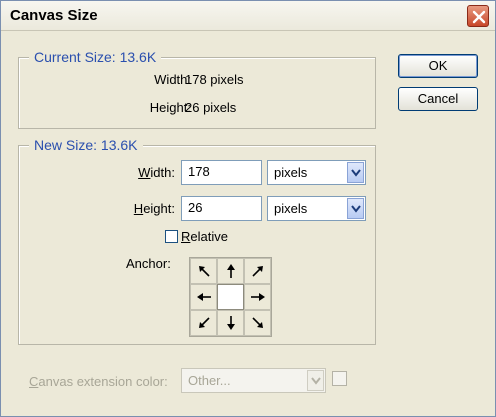 The height and width of the screenshot is (417, 496). Describe the element at coordinates (316, 208) in the screenshot. I see `height-unit-select: pixels` at that location.